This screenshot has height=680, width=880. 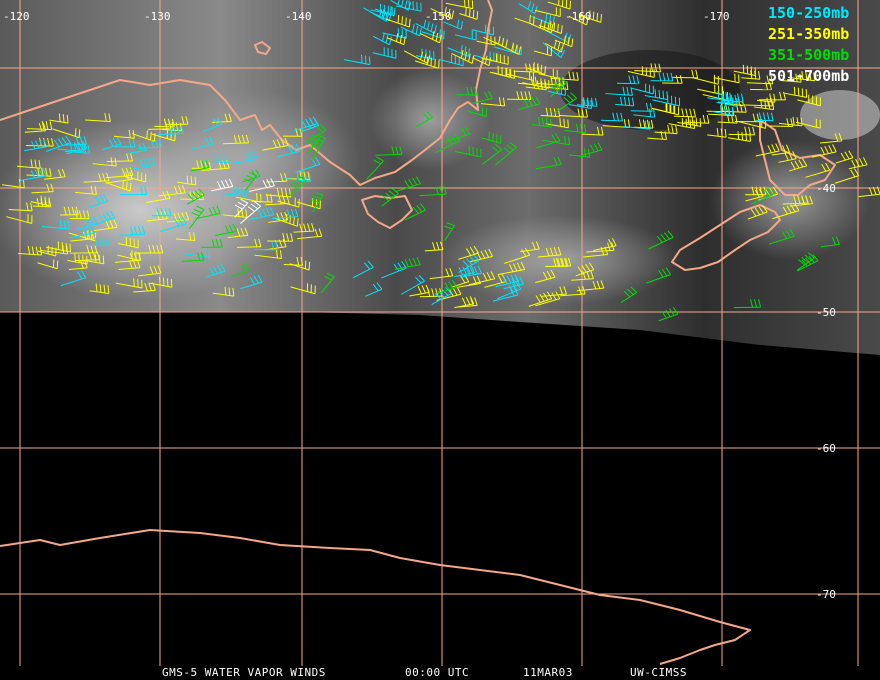 What do you see at coordinates (157, 16) in the screenshot?
I see `lon-label: -130` at bounding box center [157, 16].